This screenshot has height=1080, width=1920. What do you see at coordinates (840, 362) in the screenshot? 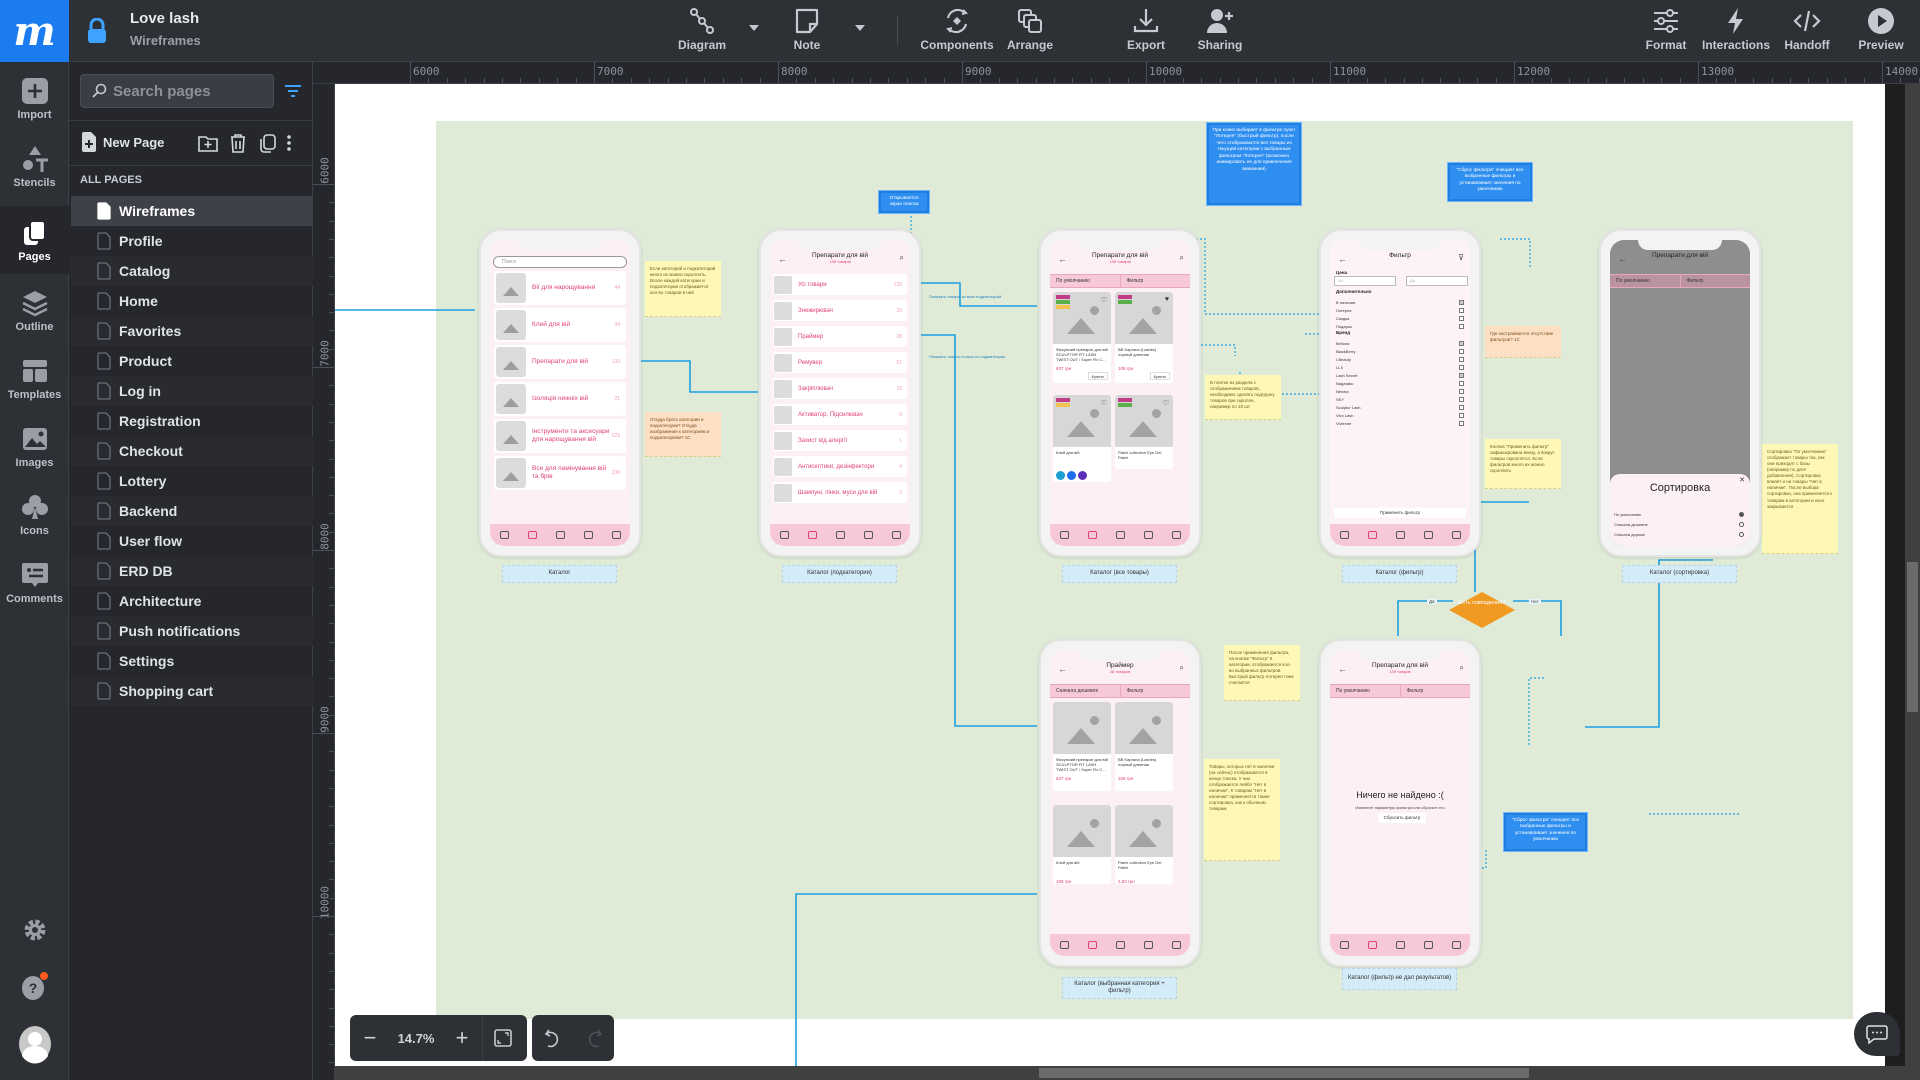
I see `subcategory-item: Ремувер 51` at bounding box center [840, 362].